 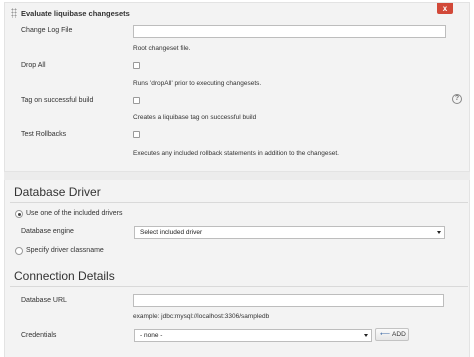 I want to click on database-engine-label: Database engine, so click(x=47, y=231).